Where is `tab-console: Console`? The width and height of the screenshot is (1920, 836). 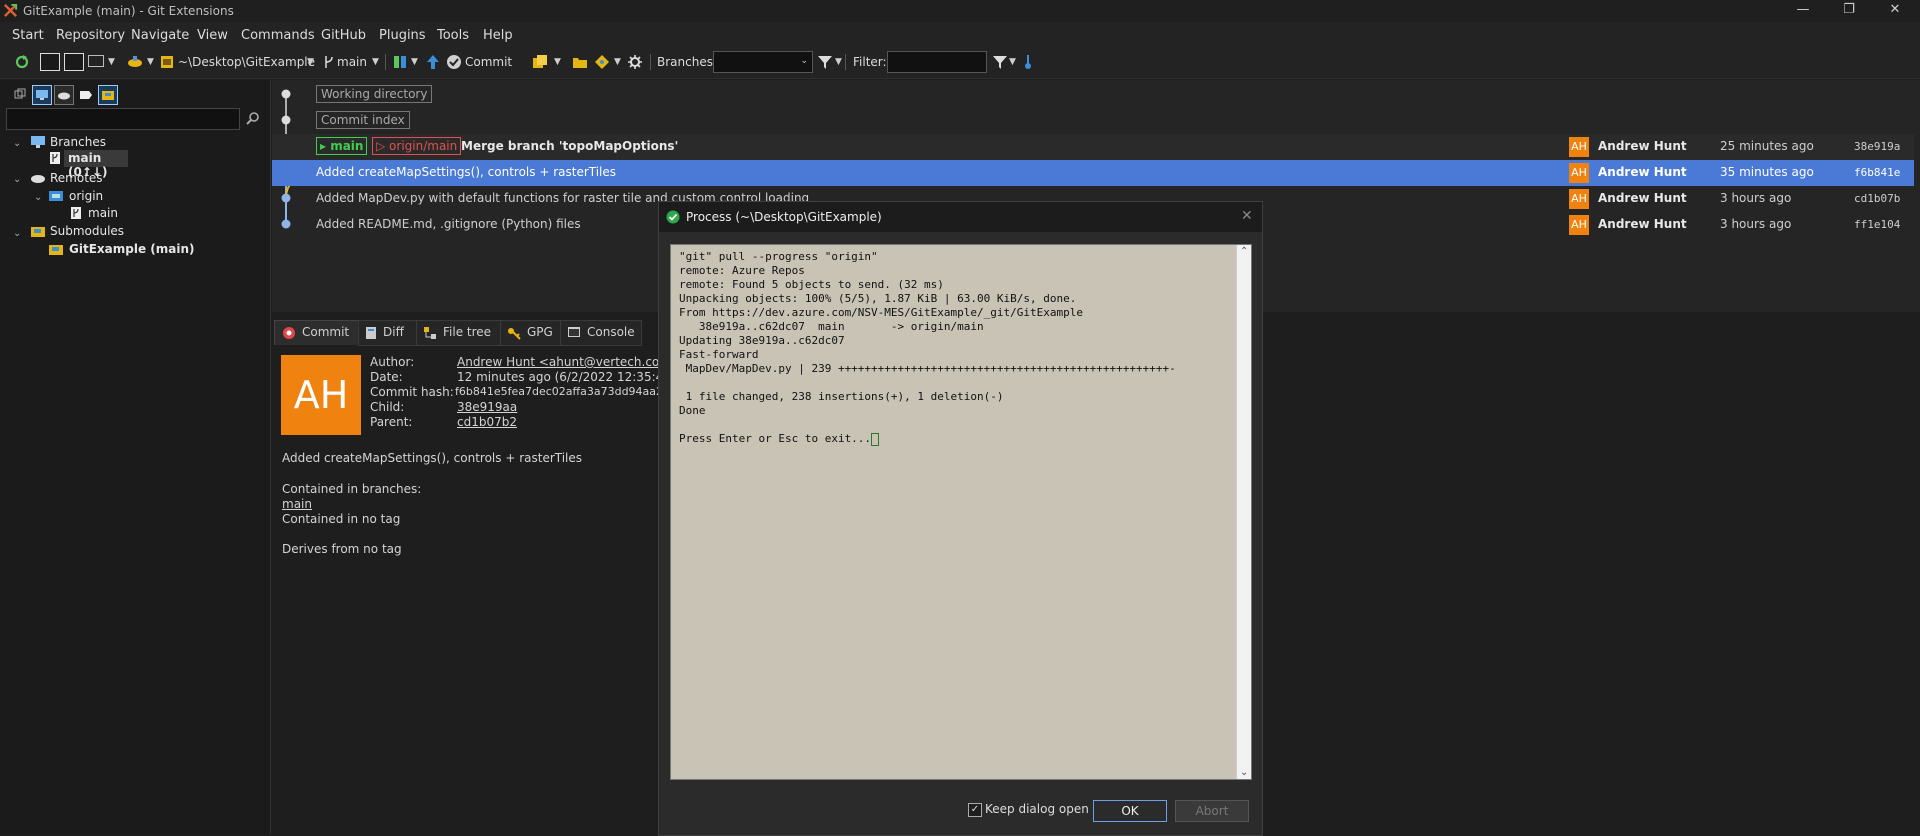
tab-console: Console is located at coordinates (601, 333).